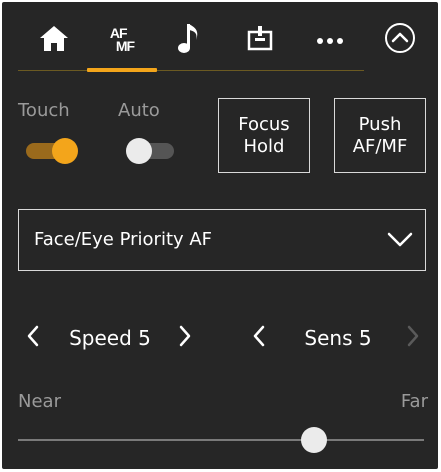  I want to click on auto-toggle, so click(152, 151).